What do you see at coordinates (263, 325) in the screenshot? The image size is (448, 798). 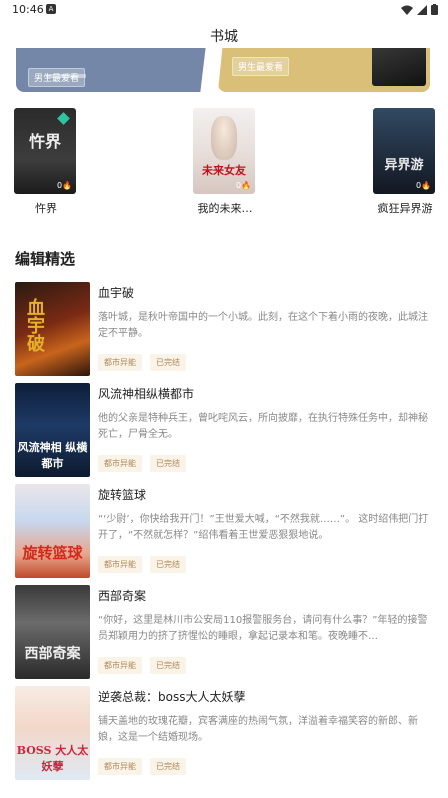 I see `book-description: 落叶城，是秋叶帝国中的一个小城。此刻，在这个下着小雨的夜晚，此城注定不平静。` at bounding box center [263, 325].